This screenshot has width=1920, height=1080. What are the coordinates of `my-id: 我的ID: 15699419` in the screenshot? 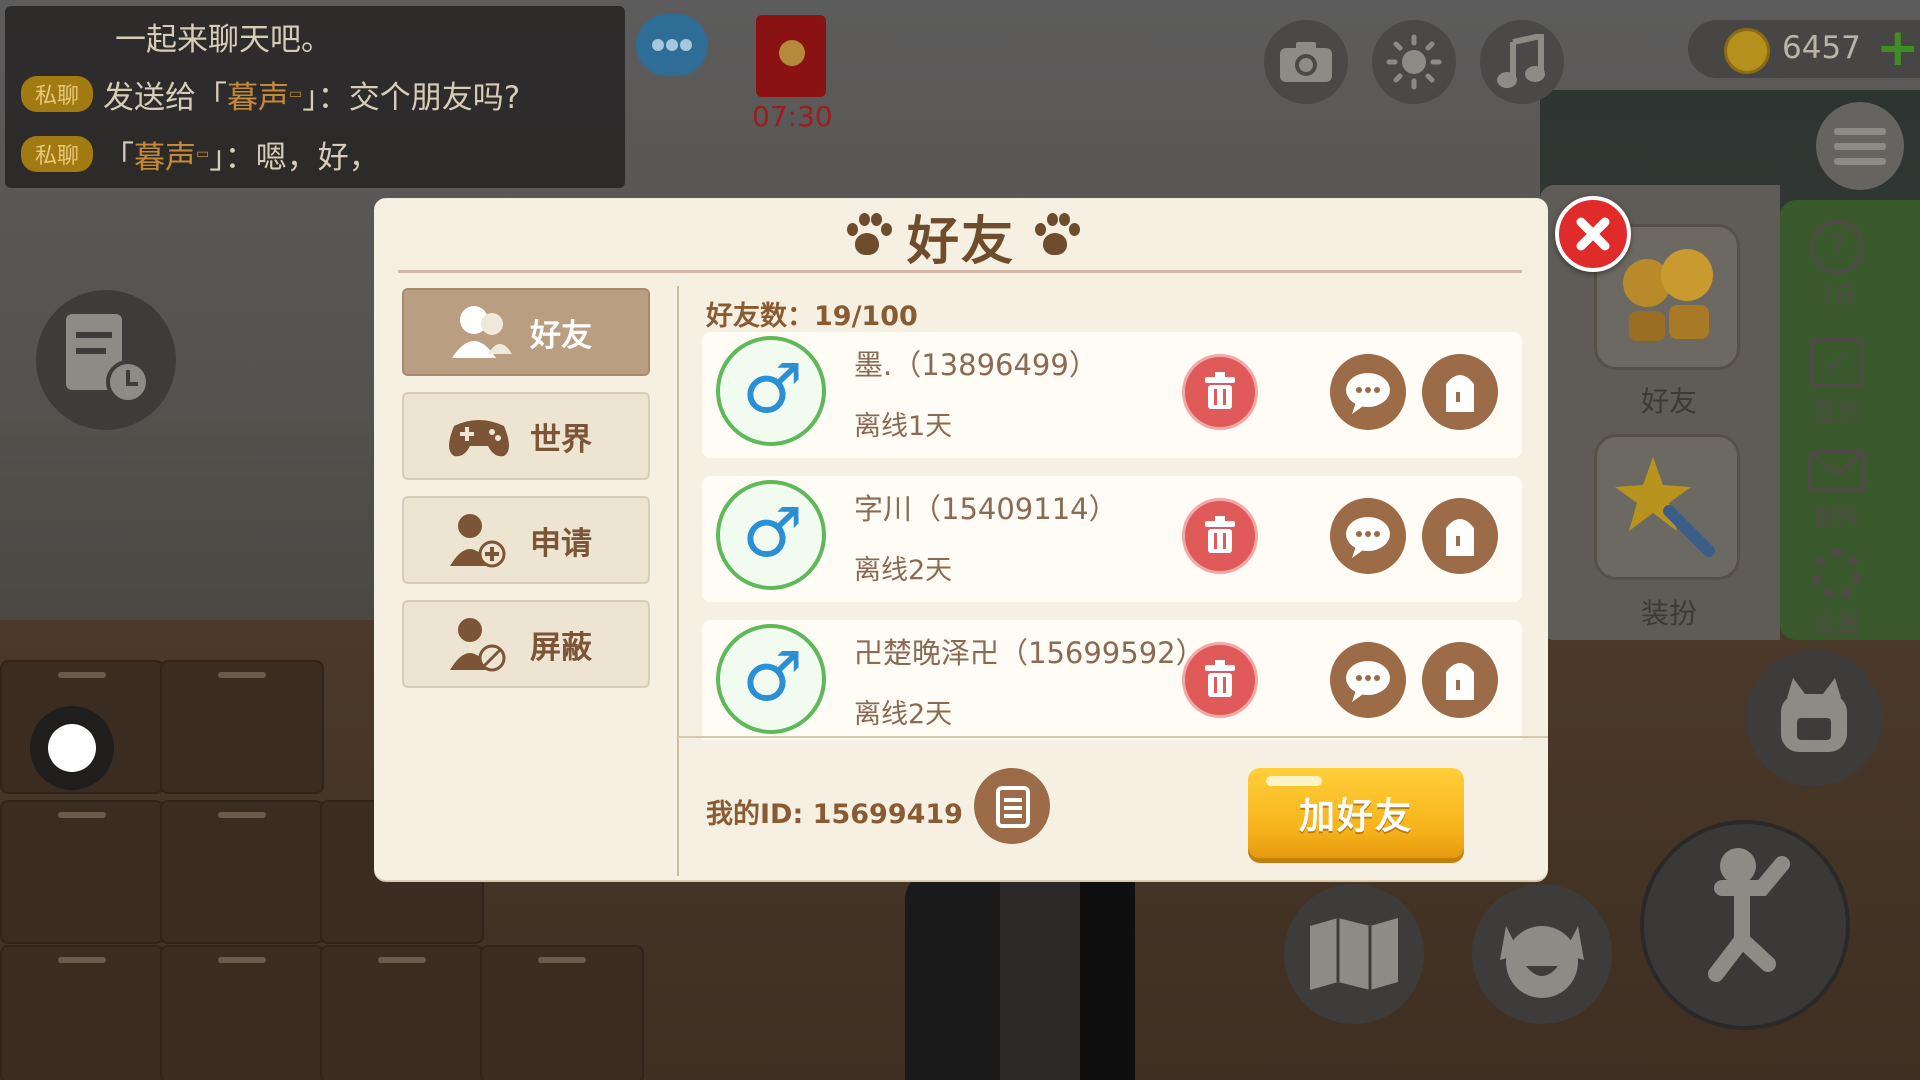 It's located at (834, 811).